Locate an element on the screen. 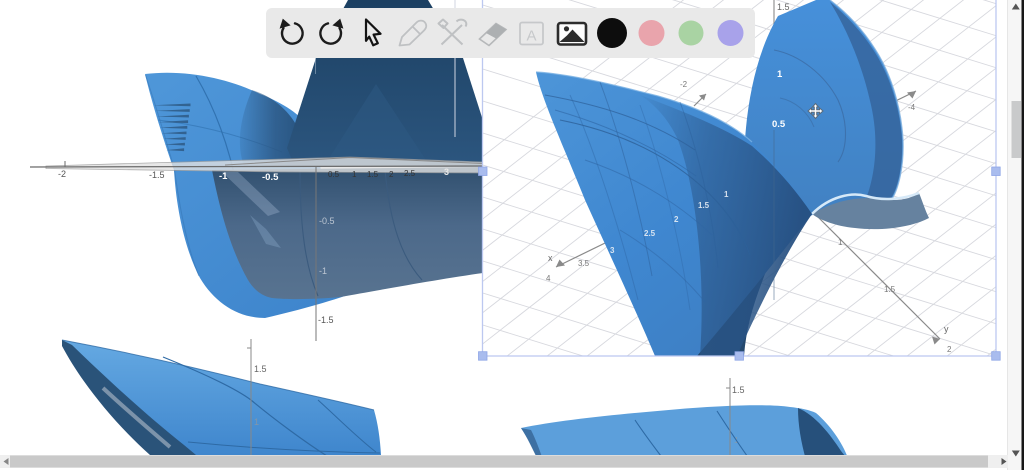 The image size is (1024, 470). svg-text: y is located at coordinates (946, 329).